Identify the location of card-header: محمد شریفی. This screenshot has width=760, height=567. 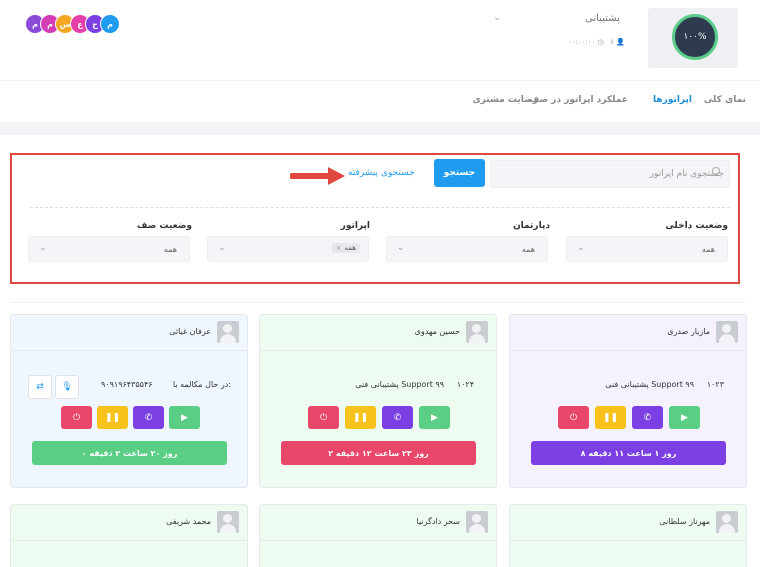
(129, 523).